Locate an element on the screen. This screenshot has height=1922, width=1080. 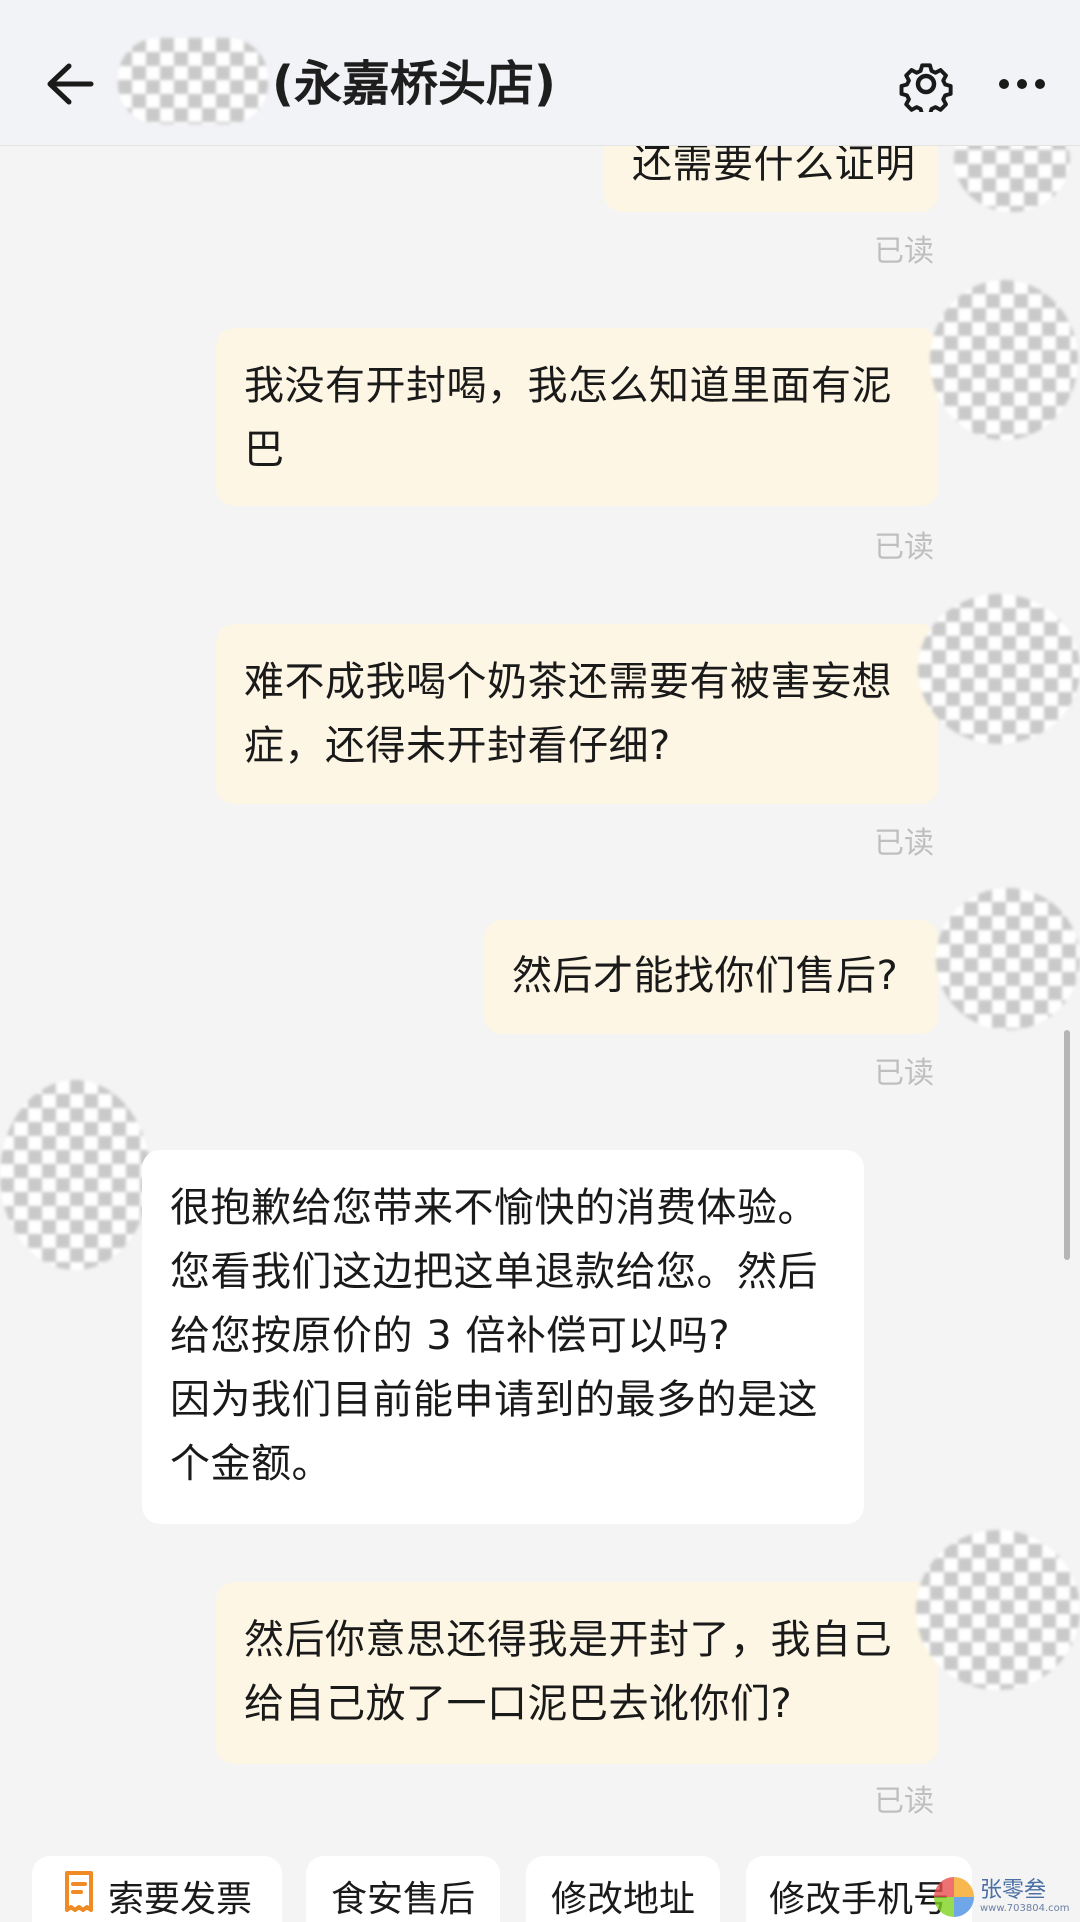
page-title: (永嘉桥头店) is located at coordinates (414, 84).